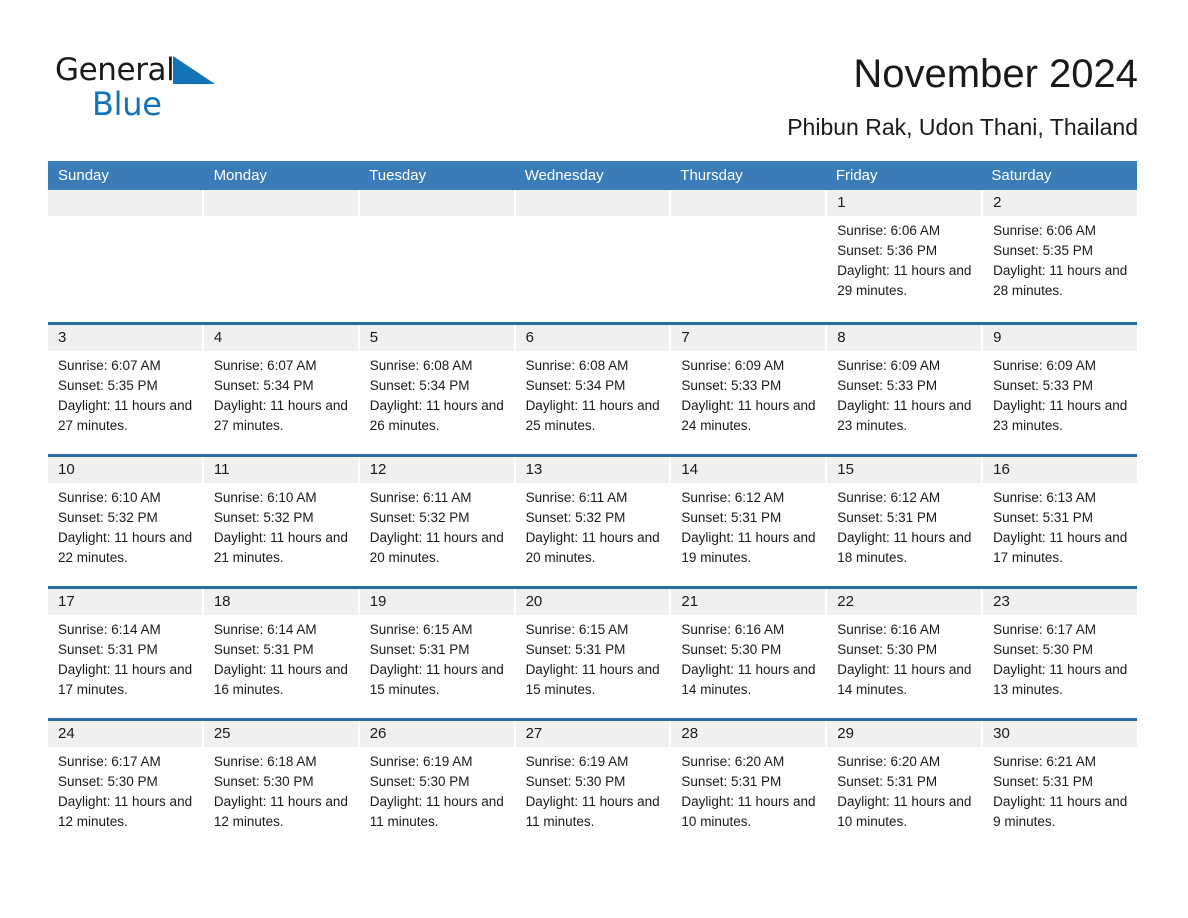 The height and width of the screenshot is (918, 1188). What do you see at coordinates (125, 470) in the screenshot?
I see `day-number-band: 10` at bounding box center [125, 470].